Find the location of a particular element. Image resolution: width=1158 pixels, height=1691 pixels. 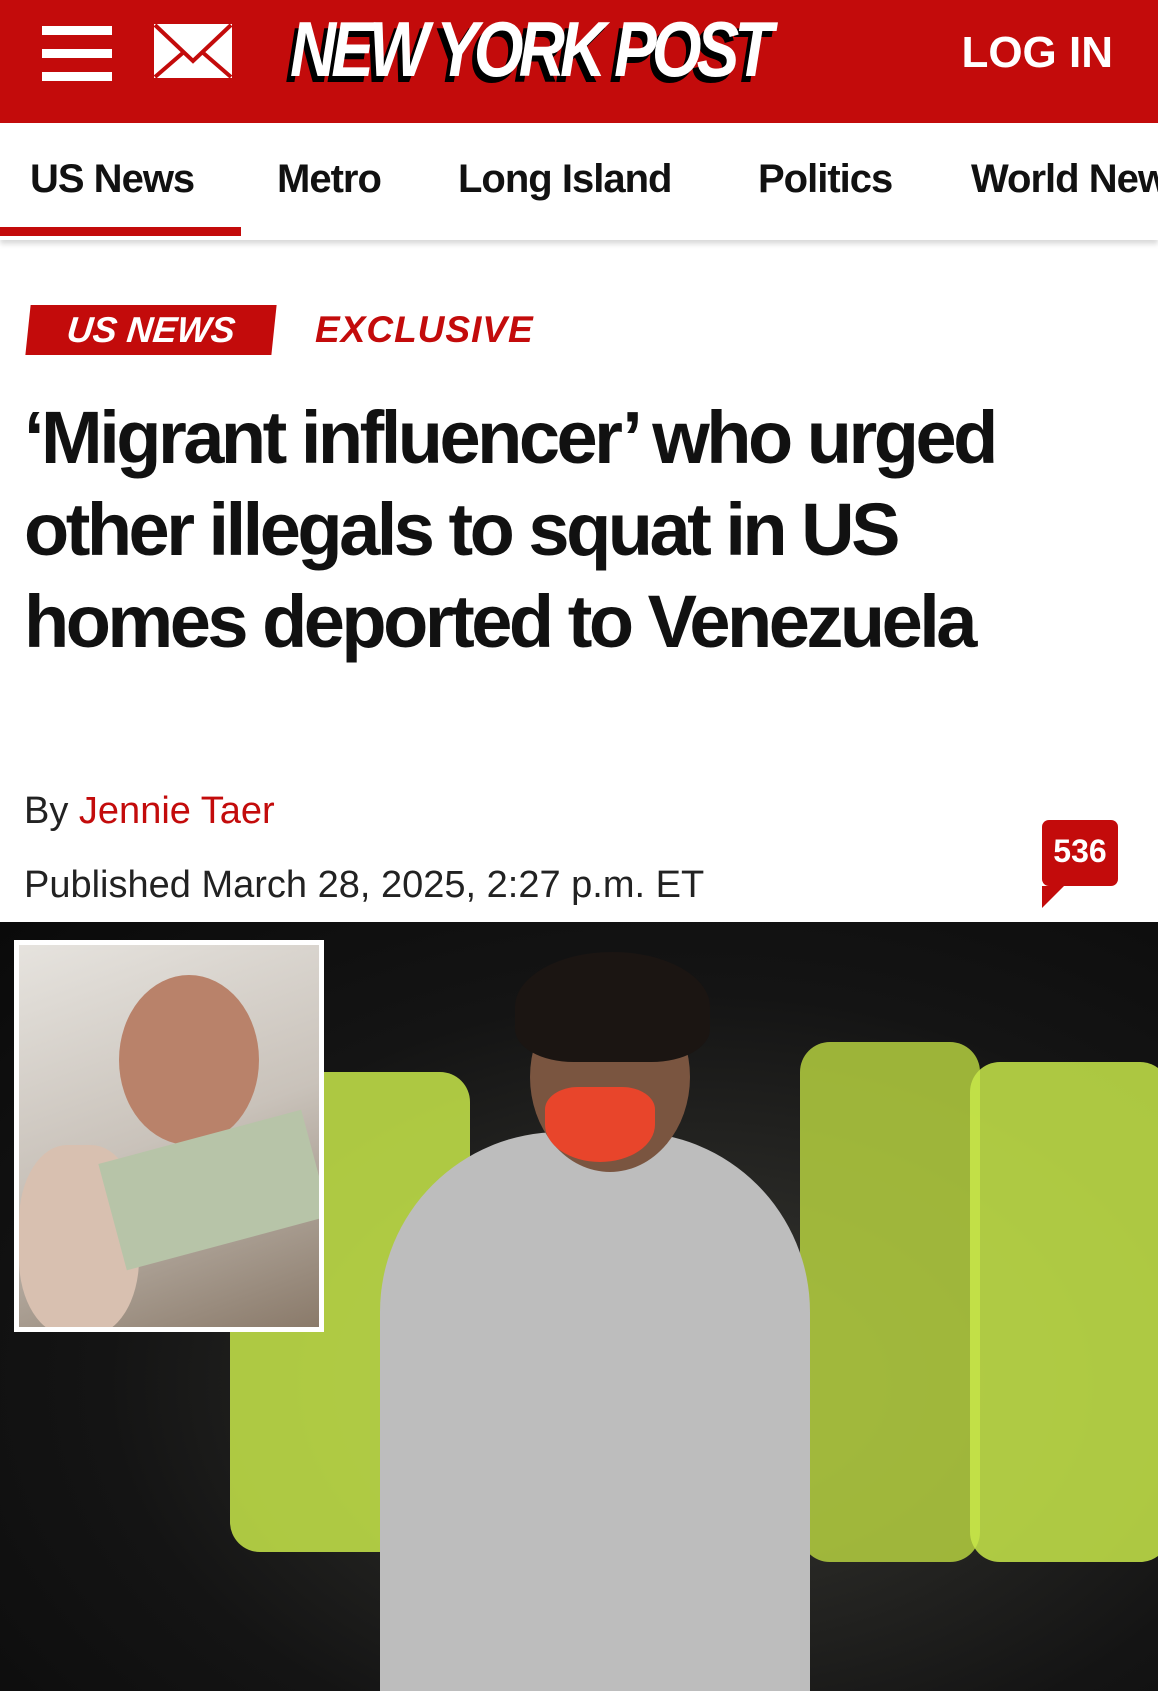

nav-us-news: US News is located at coordinates (112, 179).